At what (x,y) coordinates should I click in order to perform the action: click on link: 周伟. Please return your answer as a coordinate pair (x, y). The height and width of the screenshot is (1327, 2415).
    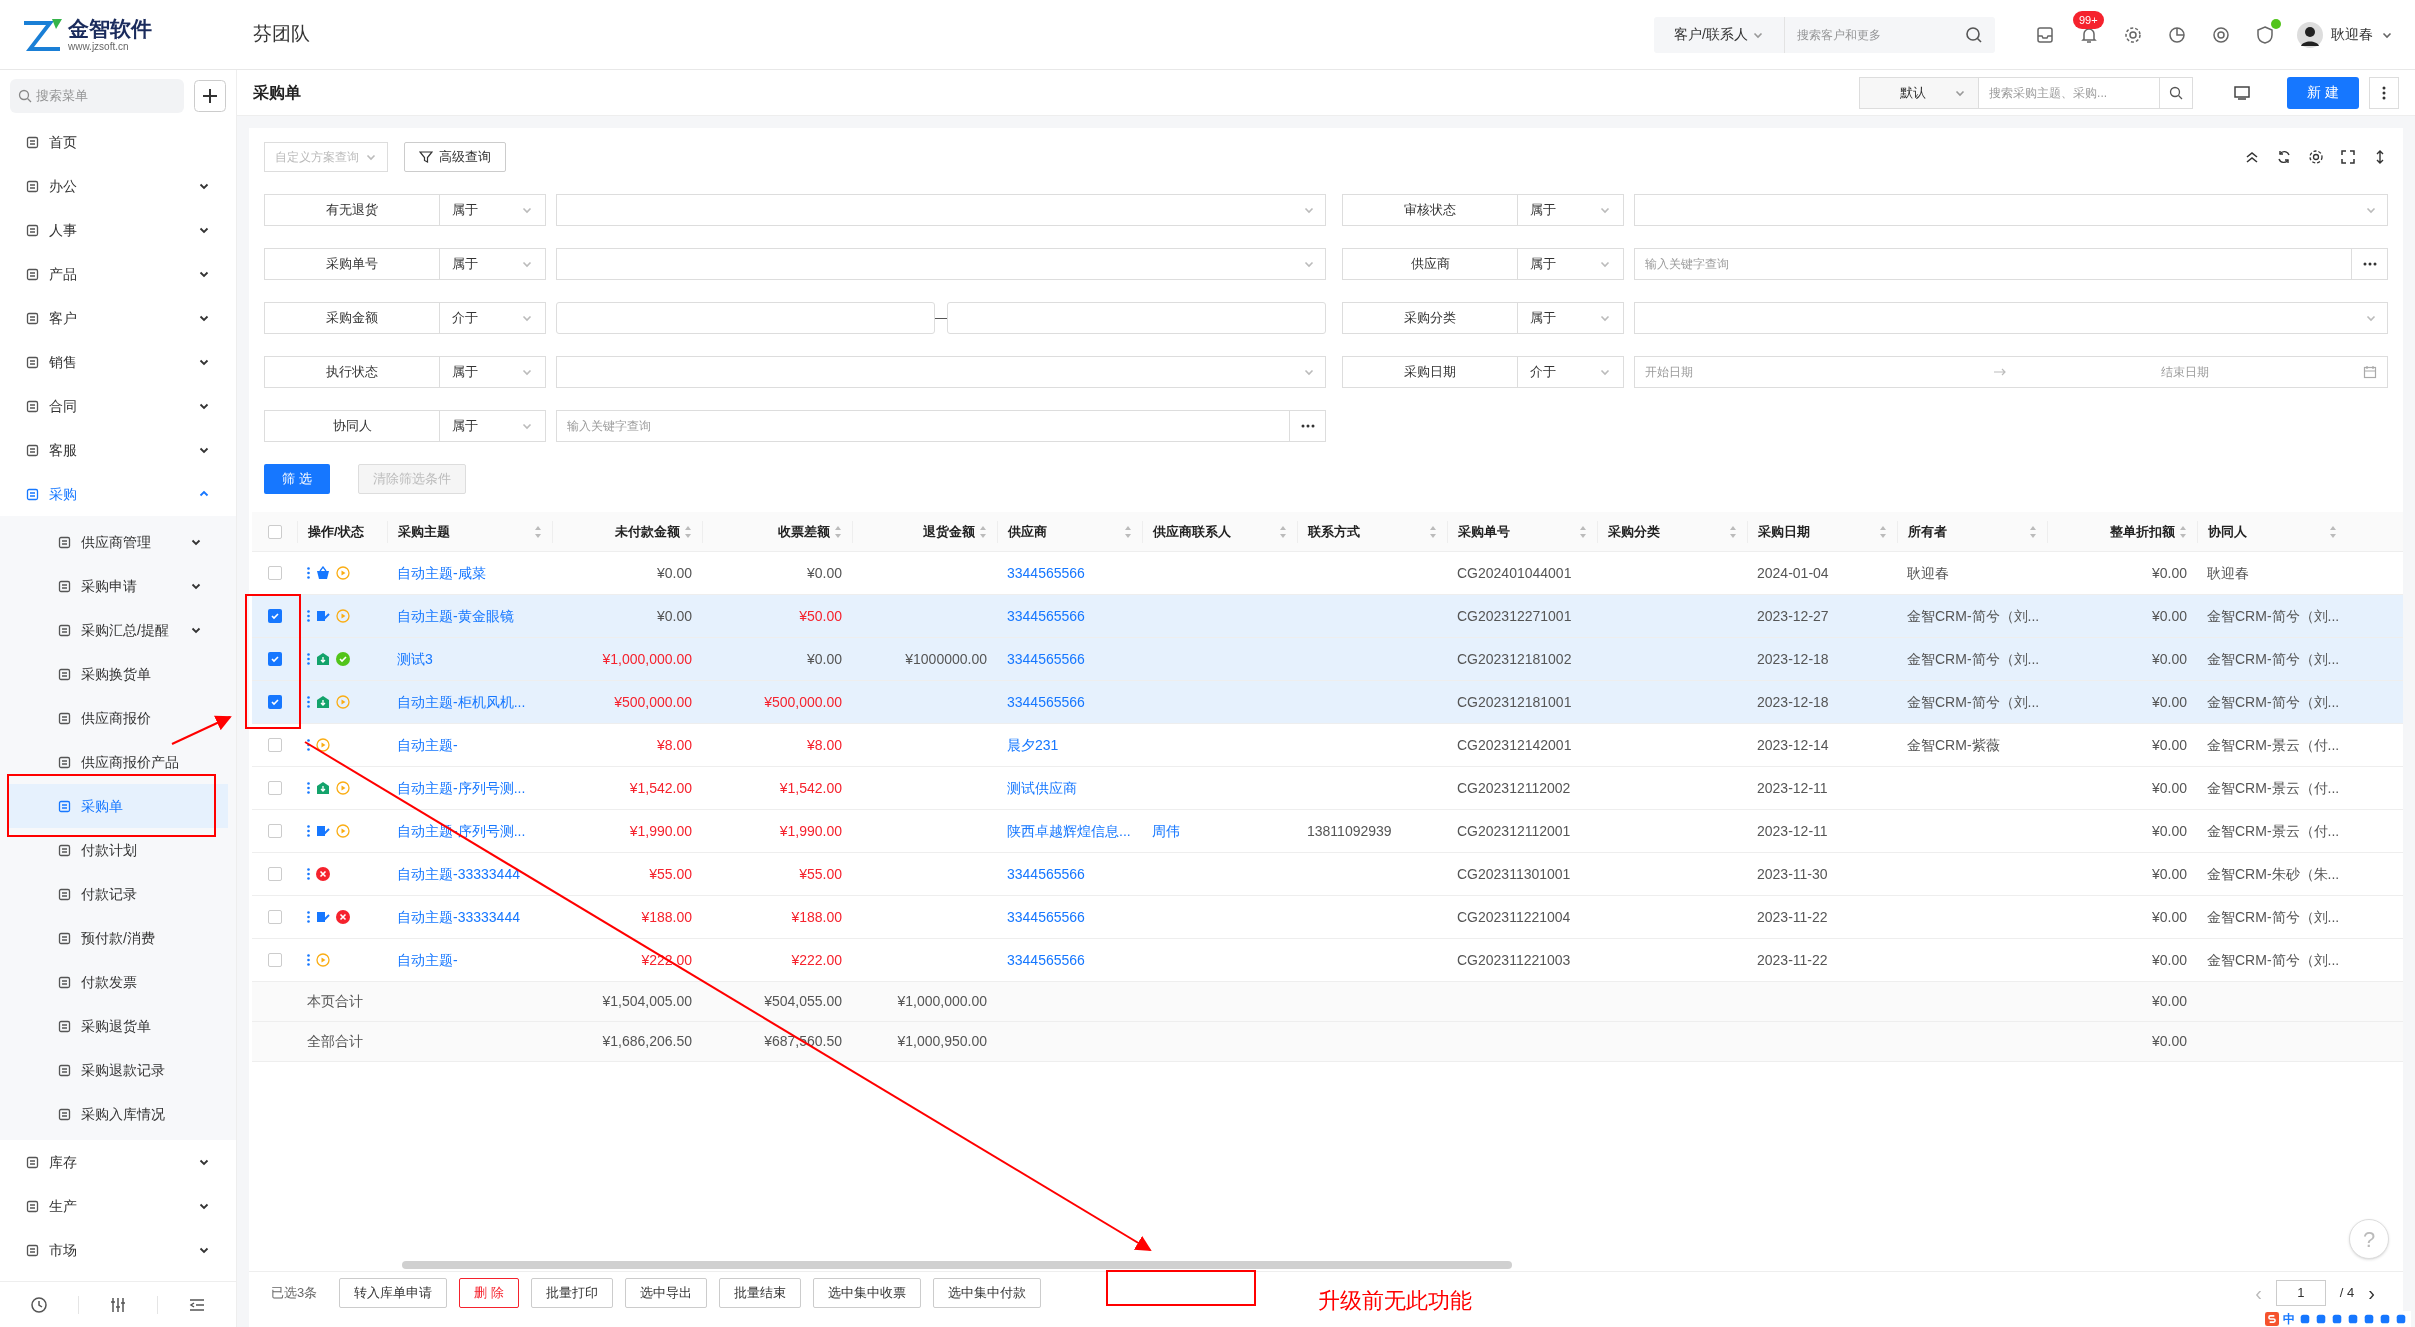
    Looking at the image, I should click on (1166, 830).